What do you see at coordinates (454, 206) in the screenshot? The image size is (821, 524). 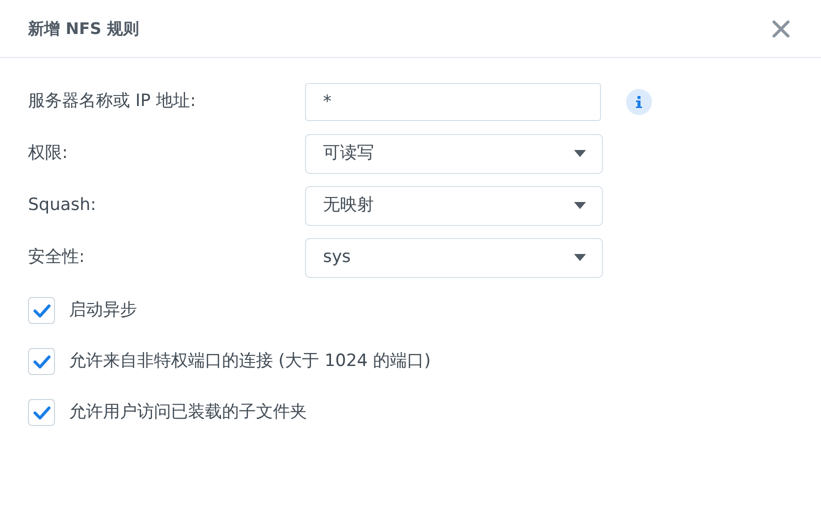 I see `select-dropdown: 无映射` at bounding box center [454, 206].